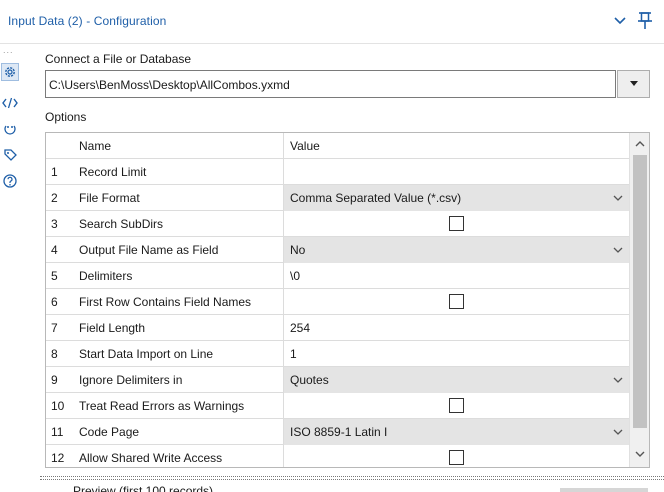  Describe the element at coordinates (645, 21) in the screenshot. I see `pin-icon` at that location.